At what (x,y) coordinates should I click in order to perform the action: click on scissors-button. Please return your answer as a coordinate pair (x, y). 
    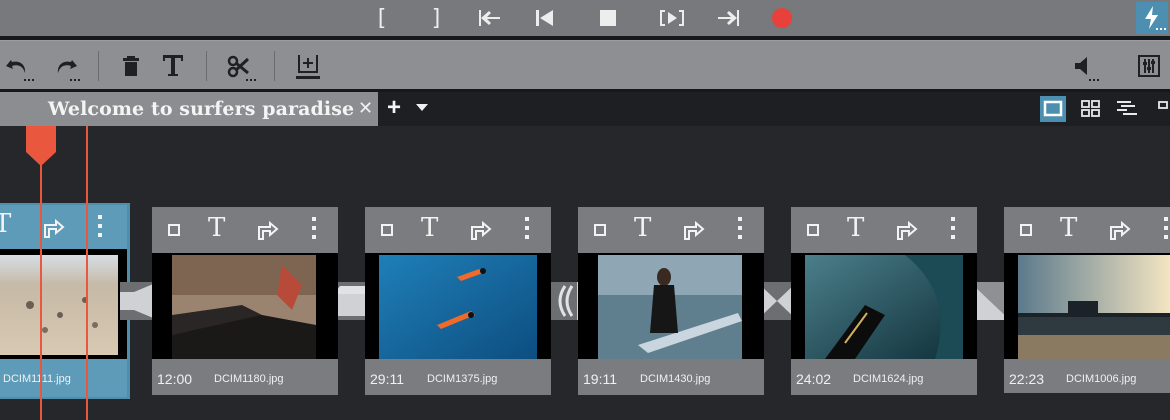
    Looking at the image, I should click on (242, 68).